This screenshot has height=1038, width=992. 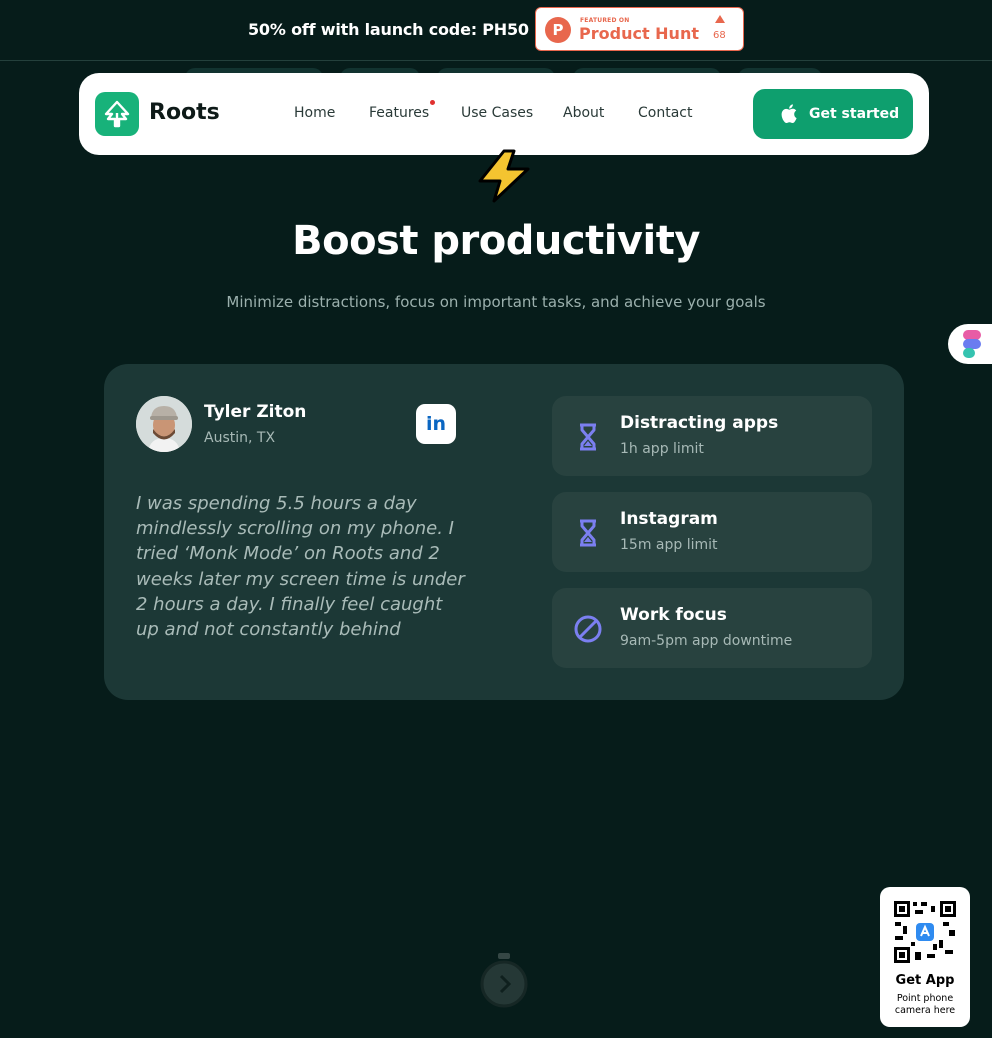 I want to click on app-widget-icon, so click(x=972, y=344).